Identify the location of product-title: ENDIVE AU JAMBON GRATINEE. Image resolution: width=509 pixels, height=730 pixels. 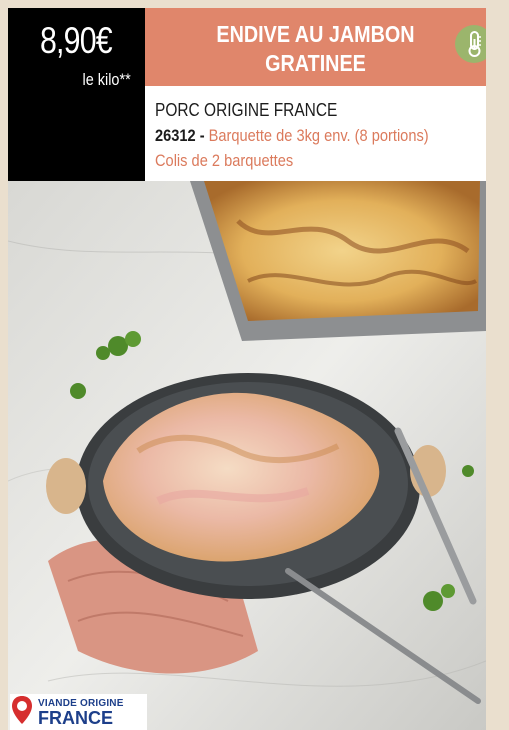
(315, 49).